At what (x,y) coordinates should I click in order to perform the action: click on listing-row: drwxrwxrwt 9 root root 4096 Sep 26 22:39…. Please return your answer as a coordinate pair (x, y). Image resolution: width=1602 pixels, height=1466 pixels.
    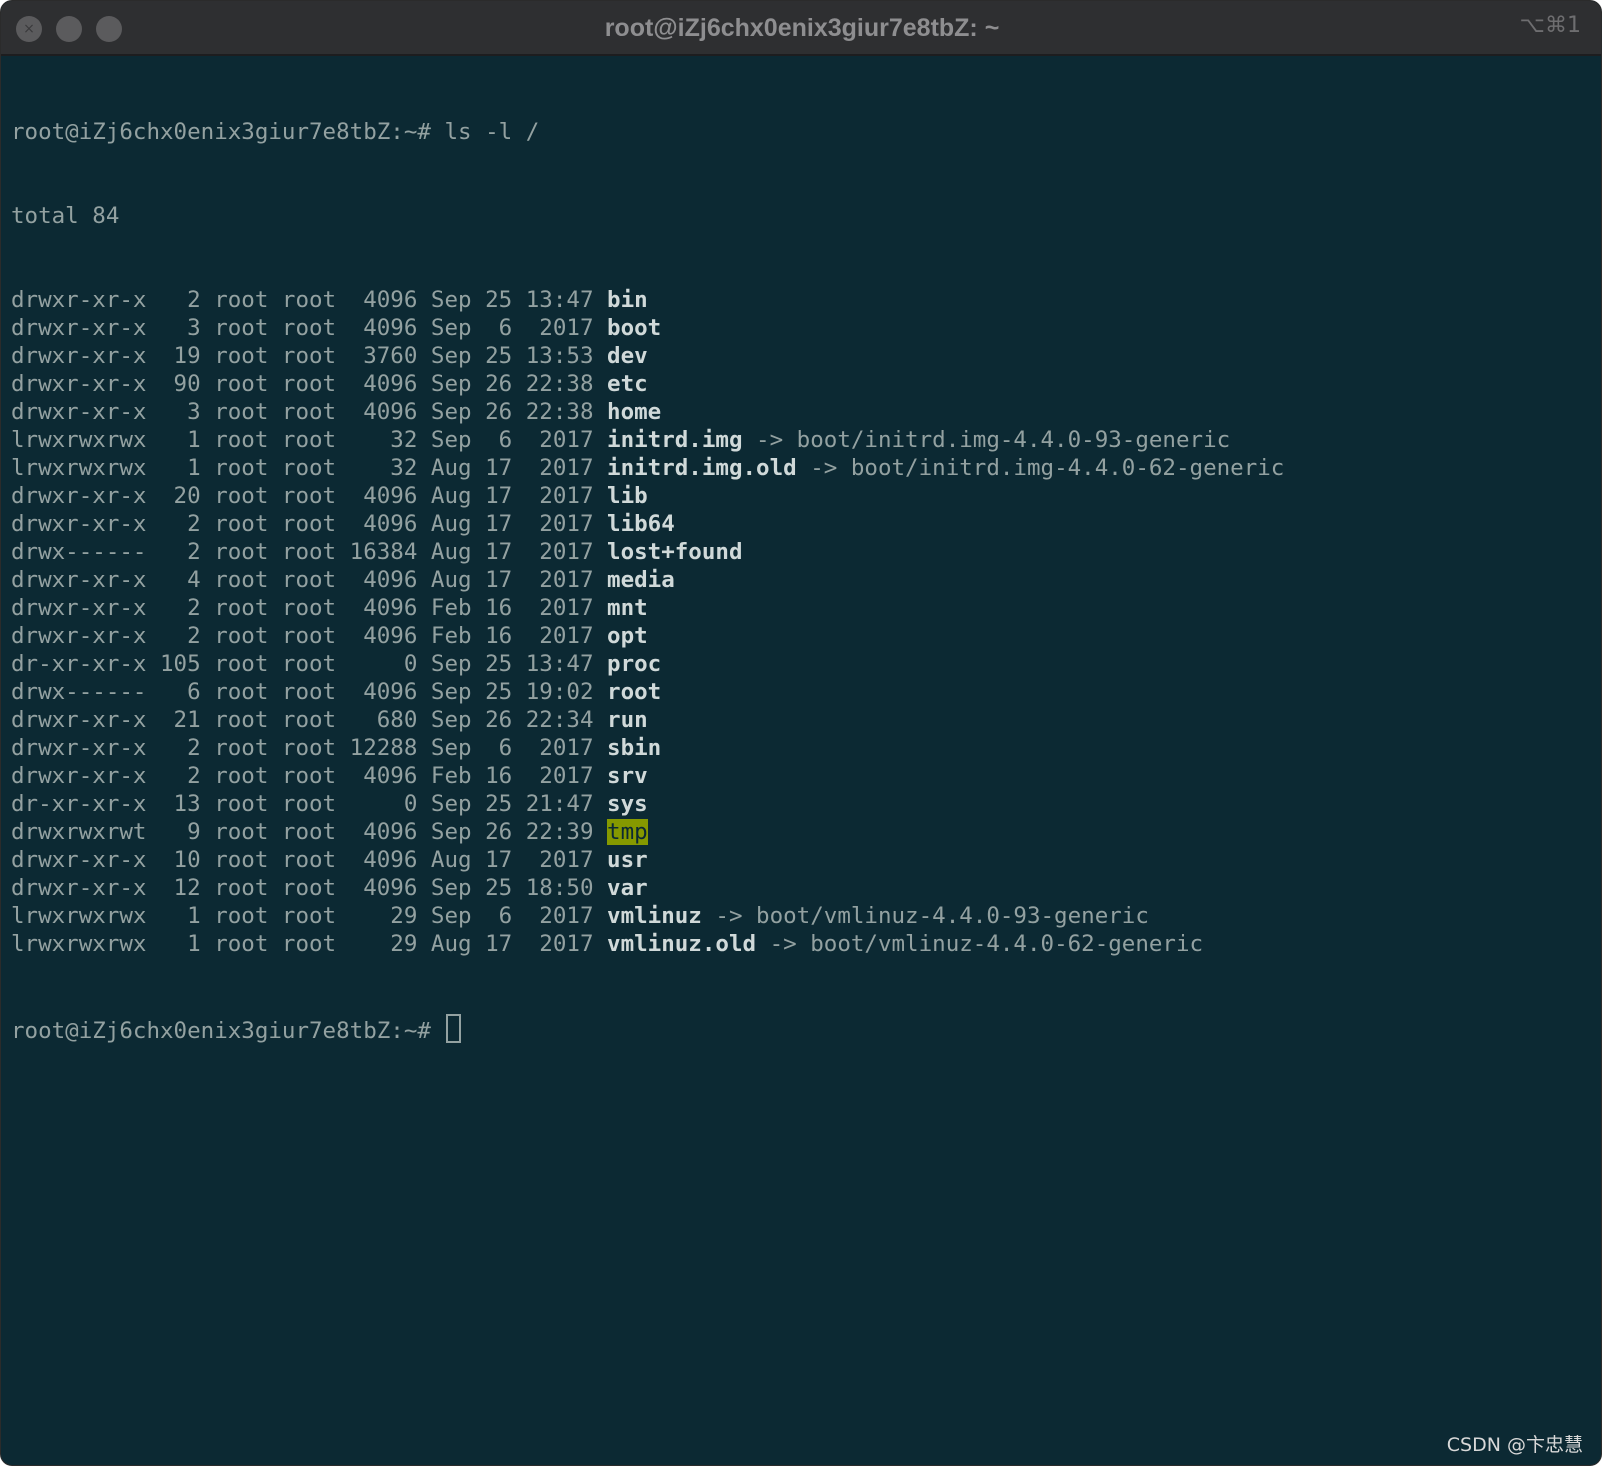
    Looking at the image, I should click on (801, 832).